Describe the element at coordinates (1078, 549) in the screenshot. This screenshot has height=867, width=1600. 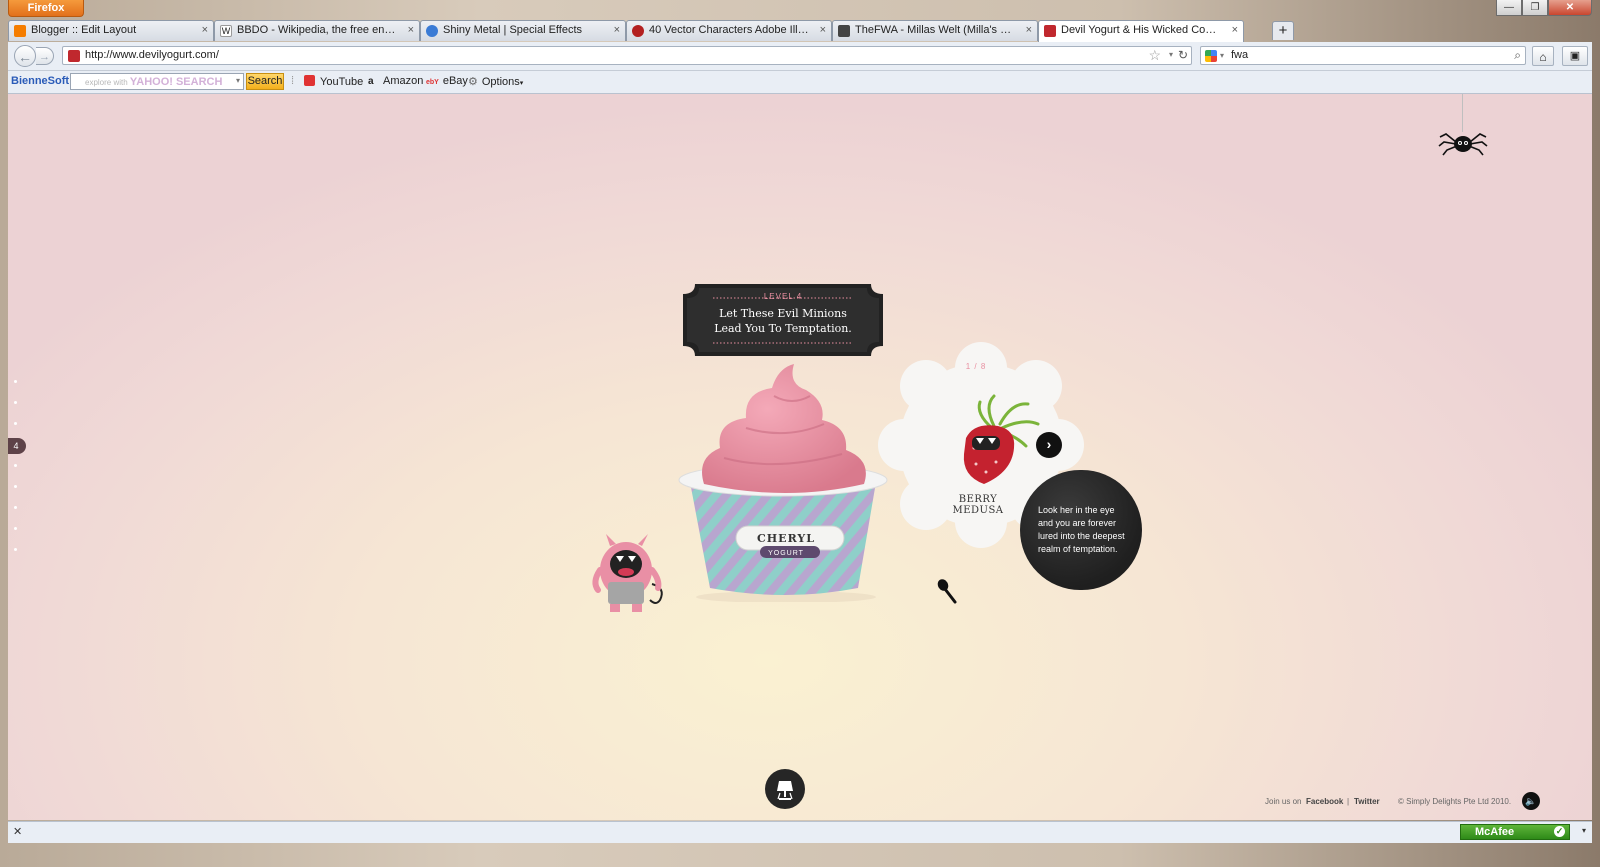
I see `description-line: realm of temptation.` at that location.